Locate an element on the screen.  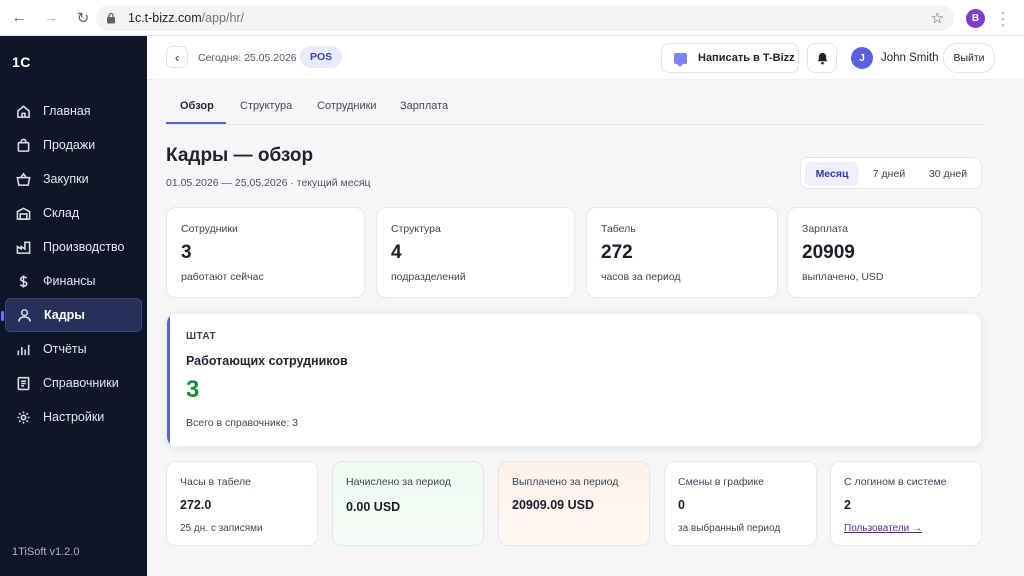
kpi-sub: выплачено, USD is located at coordinates (843, 277).